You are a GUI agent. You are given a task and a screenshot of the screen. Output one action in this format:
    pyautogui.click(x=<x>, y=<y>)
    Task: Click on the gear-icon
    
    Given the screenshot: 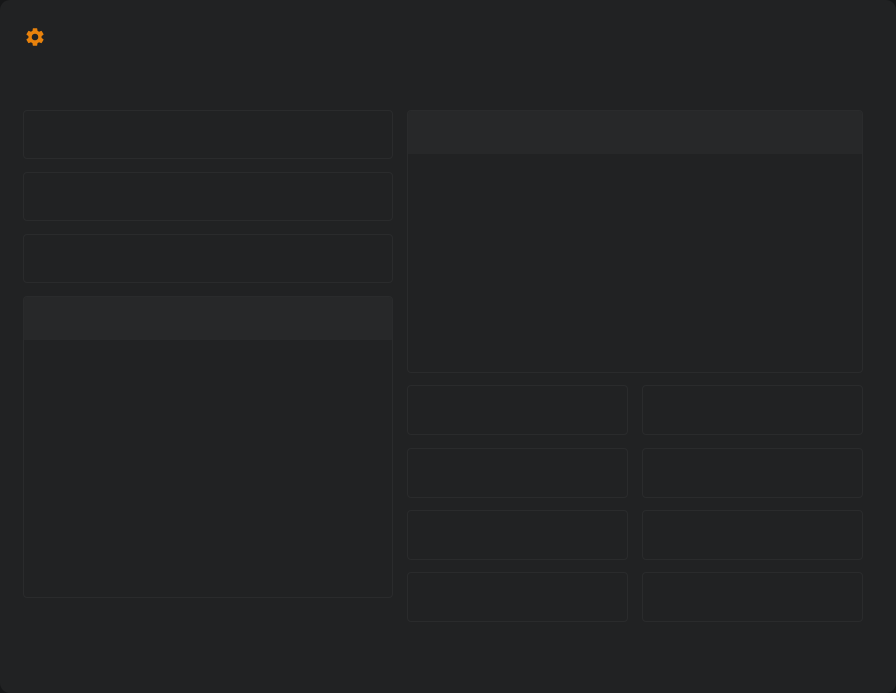 What is the action you would take?
    pyautogui.click(x=35, y=37)
    